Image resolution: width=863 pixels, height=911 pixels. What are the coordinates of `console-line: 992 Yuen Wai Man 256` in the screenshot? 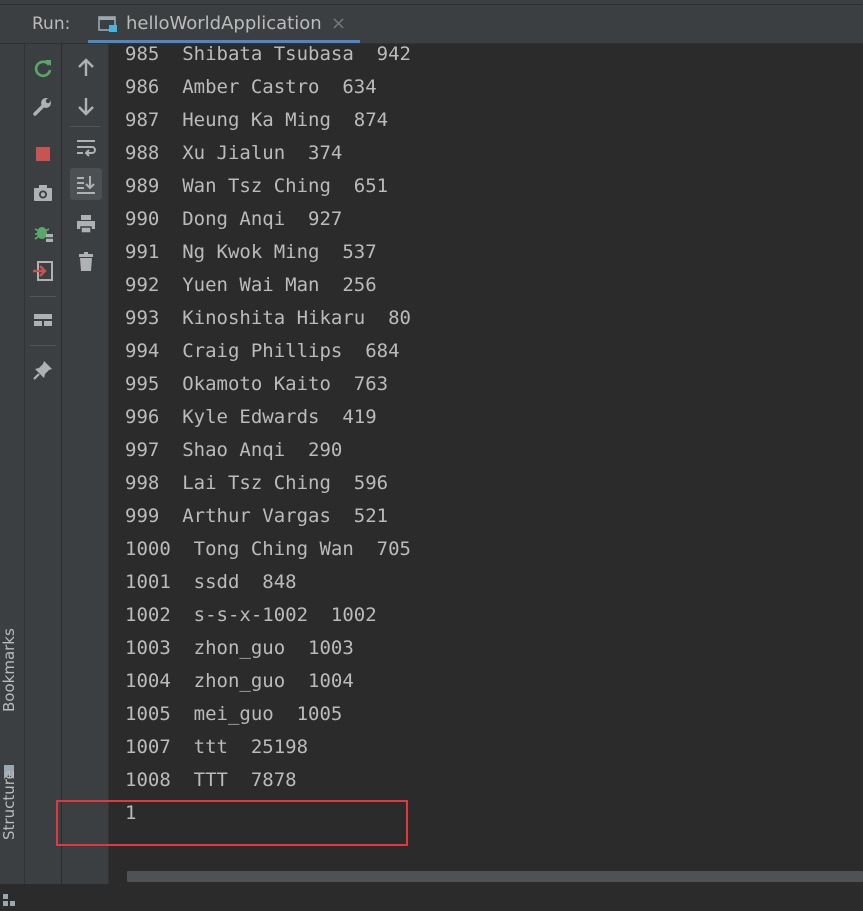 It's located at (251, 285).